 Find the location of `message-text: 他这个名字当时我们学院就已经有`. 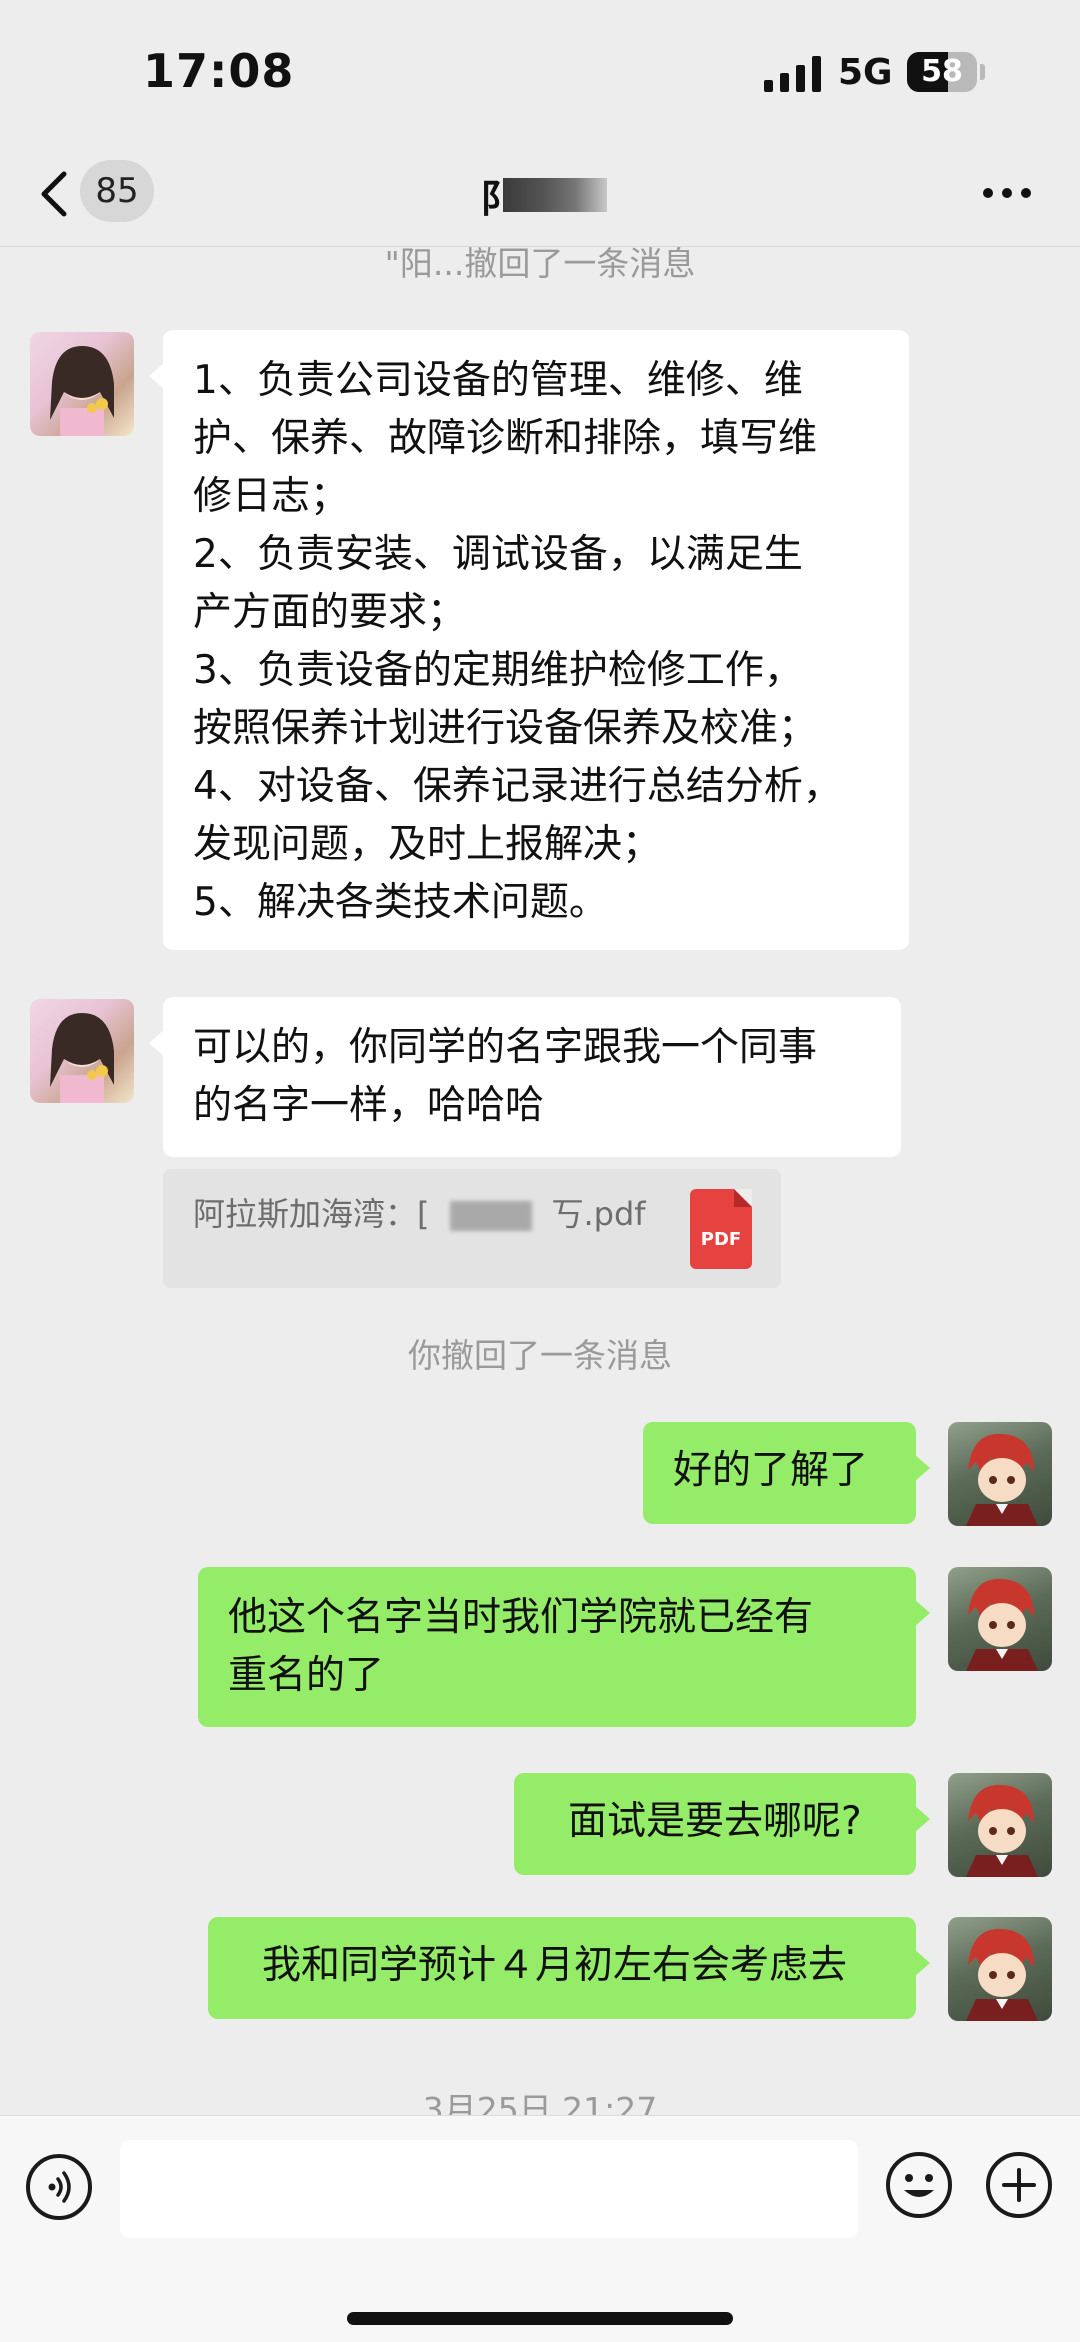

message-text: 他这个名字当时我们学院就已经有 is located at coordinates (521, 1617).